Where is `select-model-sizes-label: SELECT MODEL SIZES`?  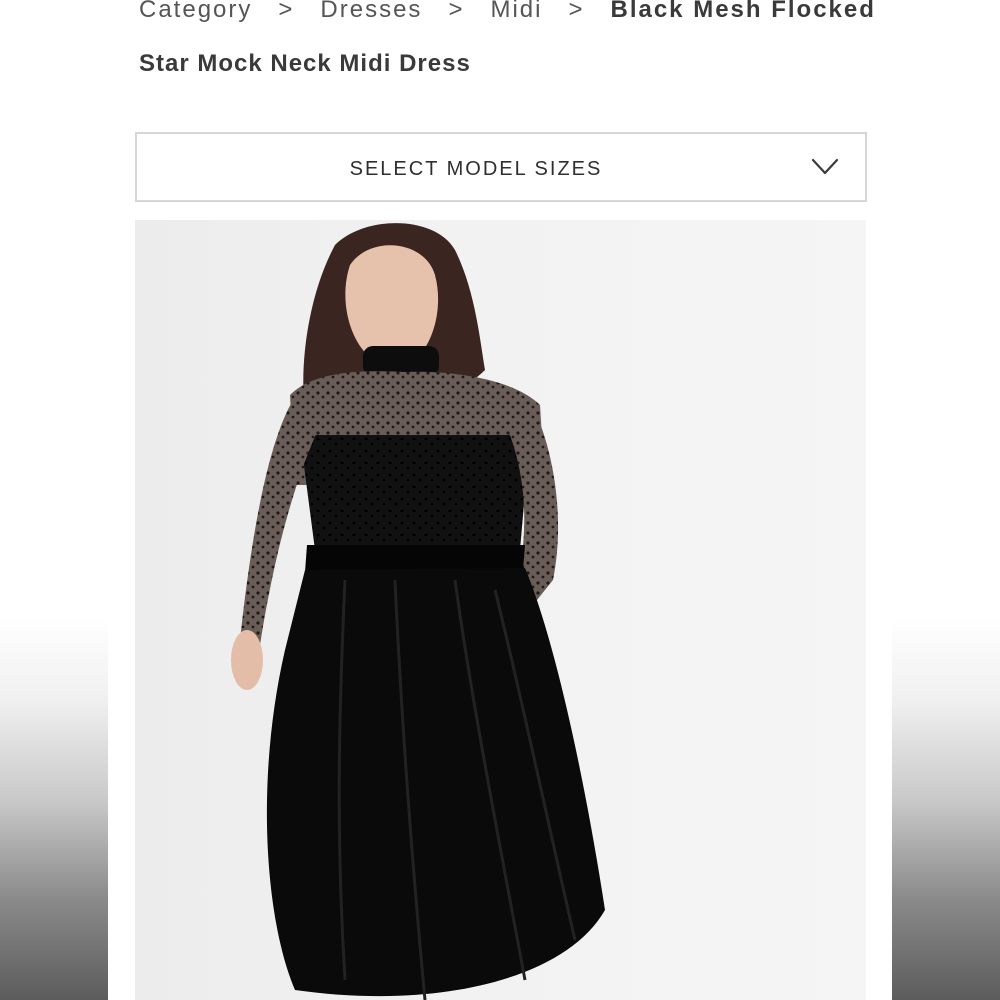
select-model-sizes-label: SELECT MODEL SIZES is located at coordinates (476, 169).